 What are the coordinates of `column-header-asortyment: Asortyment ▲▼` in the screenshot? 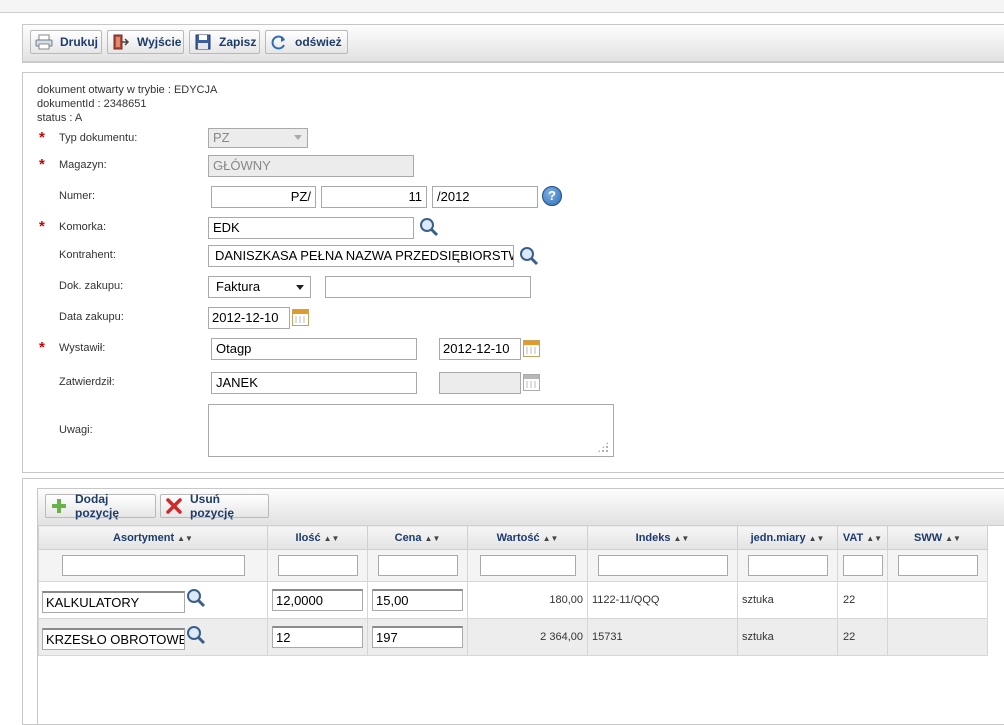 It's located at (153, 537).